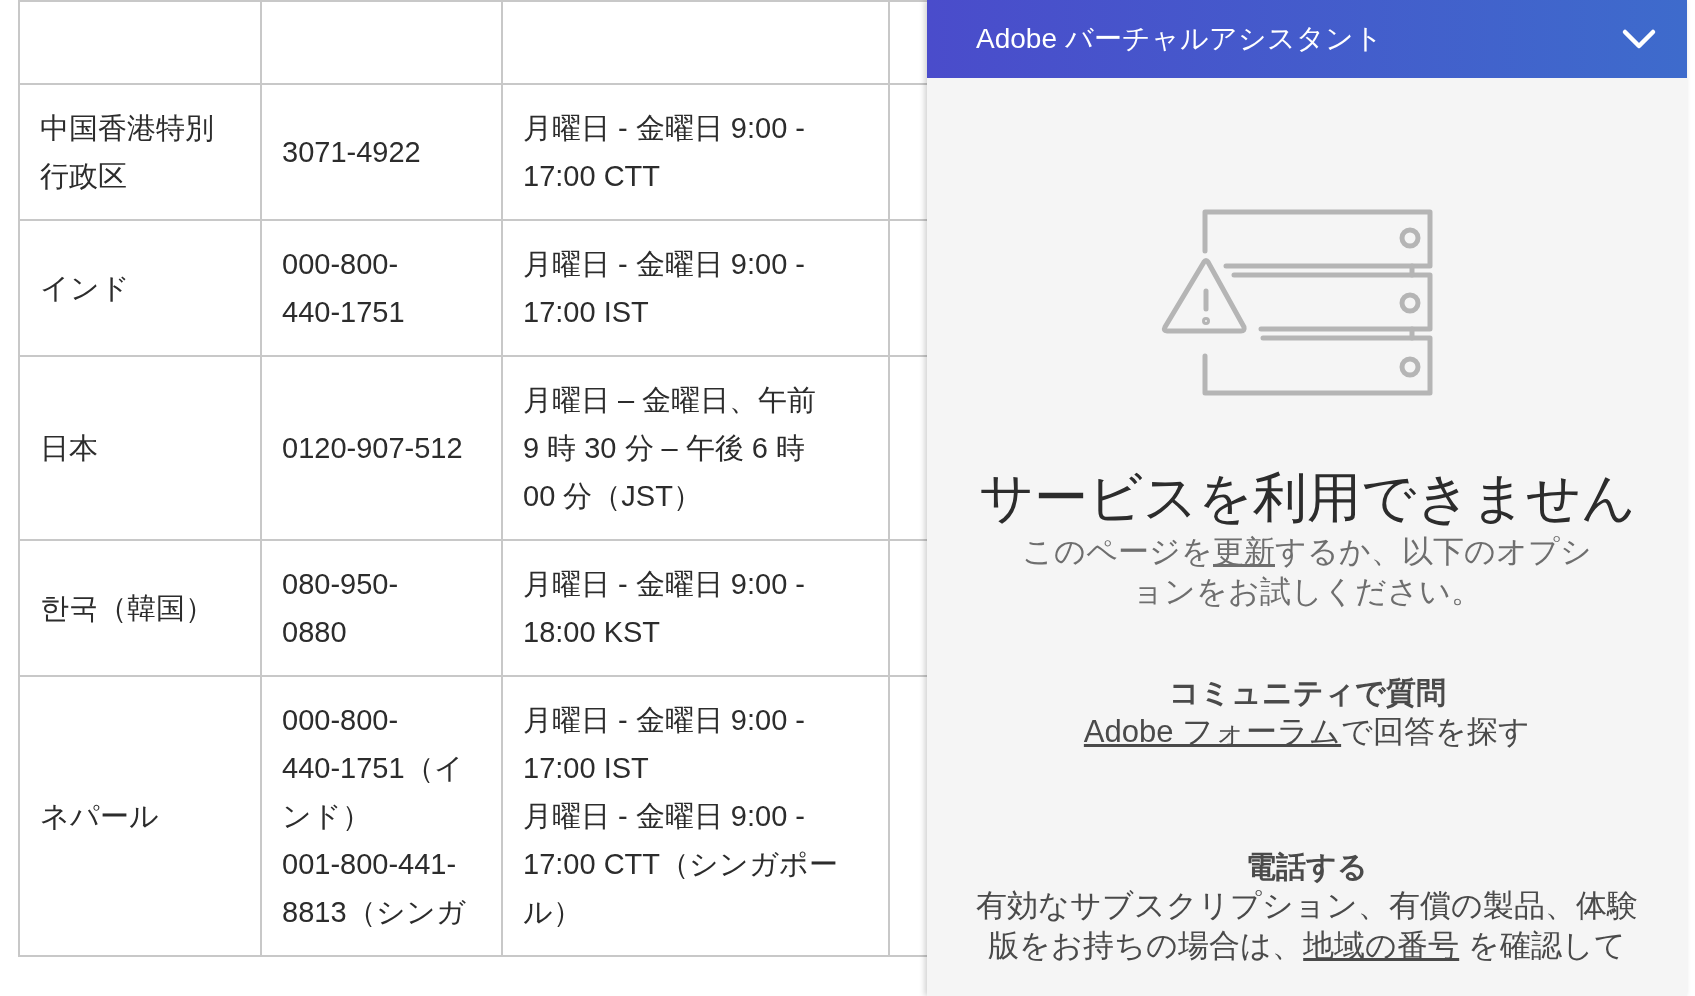 The width and height of the screenshot is (1695, 996). I want to click on table-cell-text: 000-800- 440-1751（イ ンド） 001-800-441- 8813（シンガ, so click(374, 816).